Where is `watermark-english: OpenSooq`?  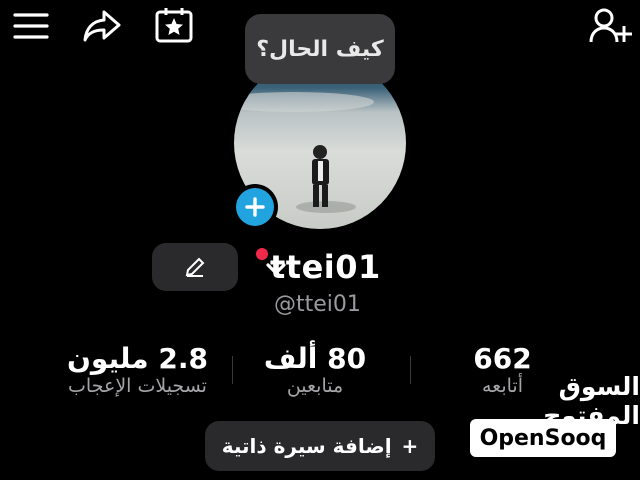
watermark-english: OpenSooq is located at coordinates (543, 438).